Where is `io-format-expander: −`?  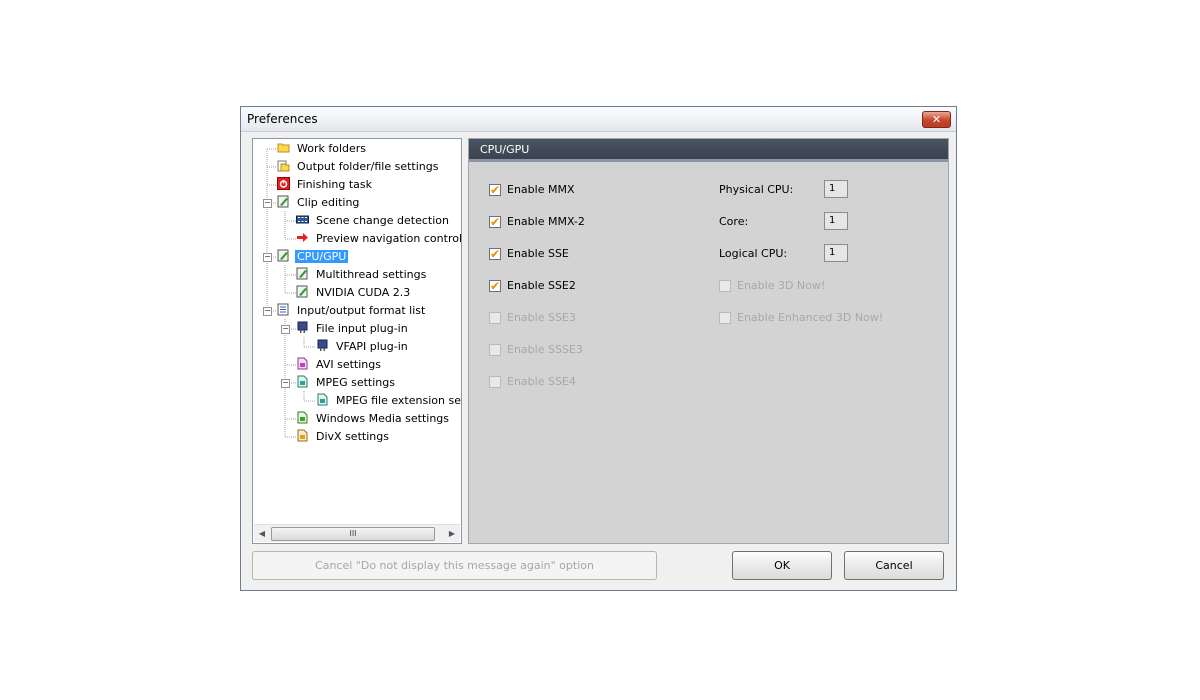
io-format-expander: − is located at coordinates (267, 311).